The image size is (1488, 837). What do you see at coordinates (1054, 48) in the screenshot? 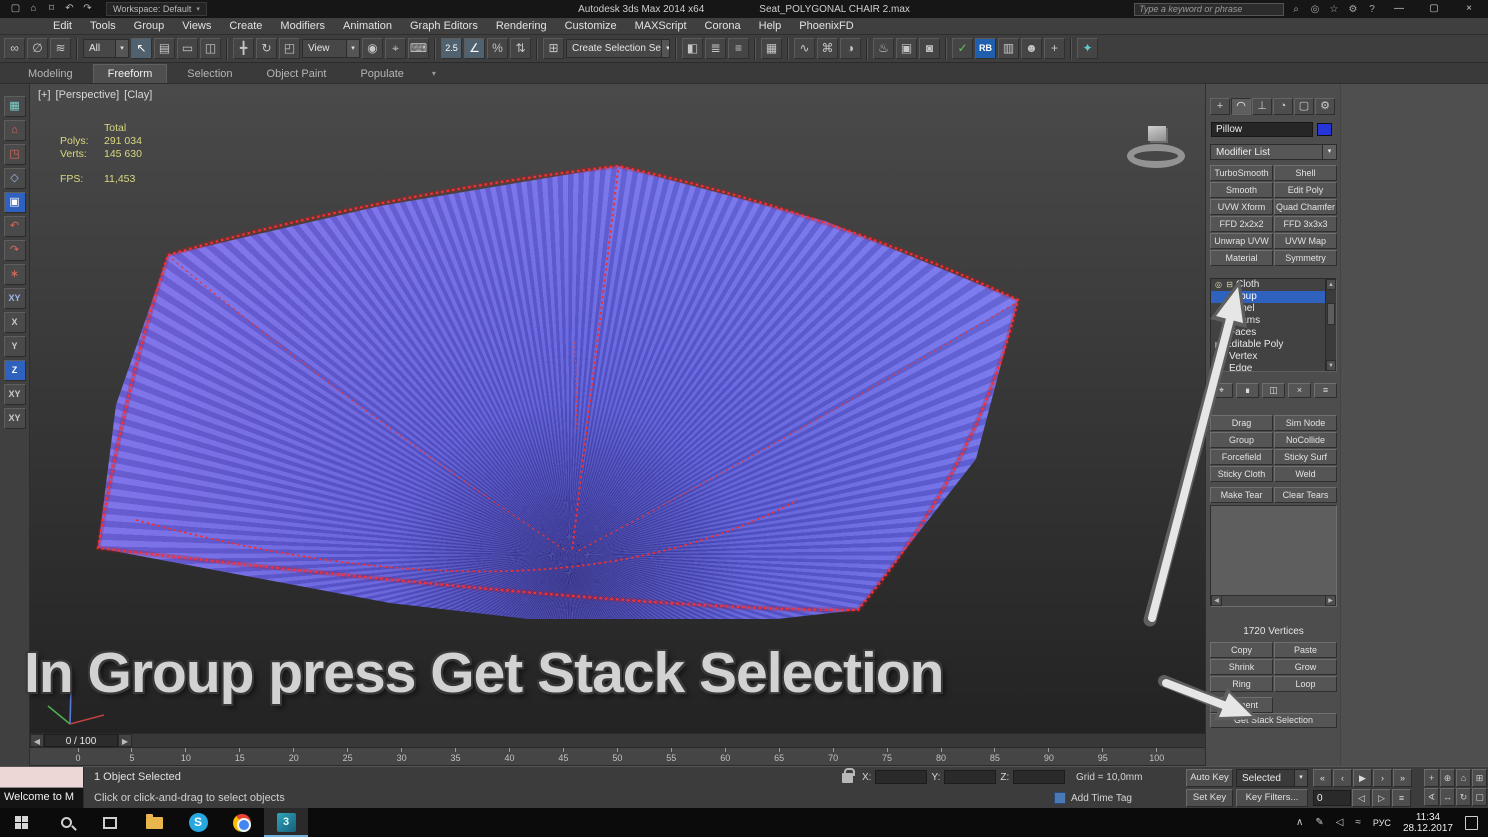
I see `add-plugin-icon: +` at bounding box center [1054, 48].